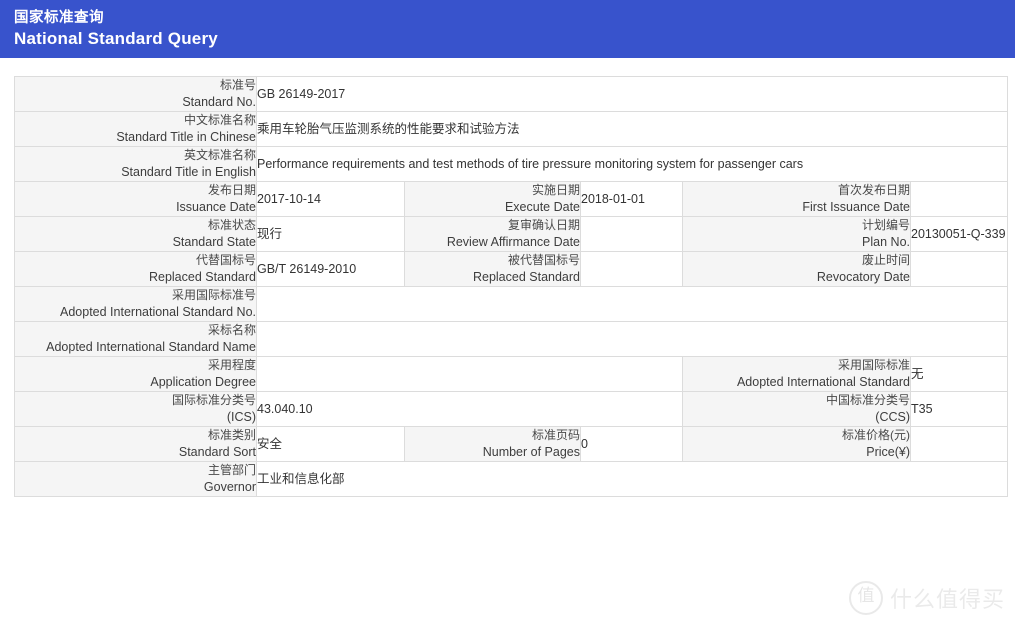 This screenshot has width=1015, height=623. I want to click on label-execute-date-en: Execute Date, so click(542, 207).